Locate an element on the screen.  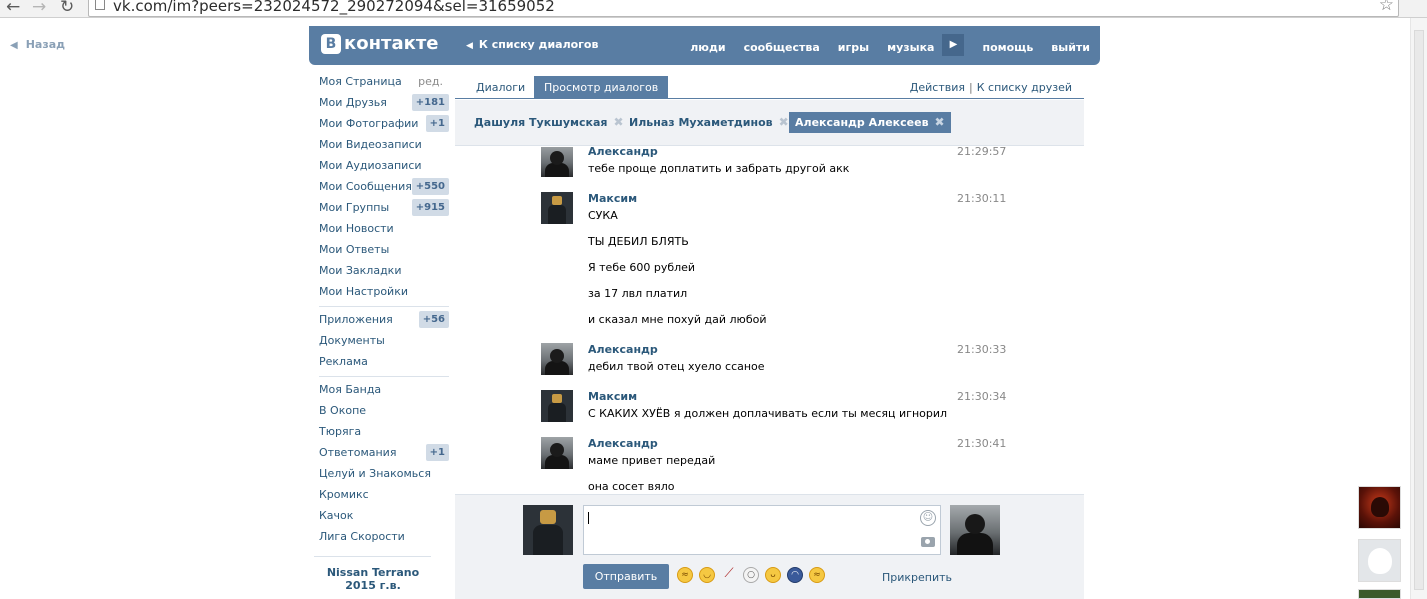
browser-reload-icon: ↻ is located at coordinates (67, 8).